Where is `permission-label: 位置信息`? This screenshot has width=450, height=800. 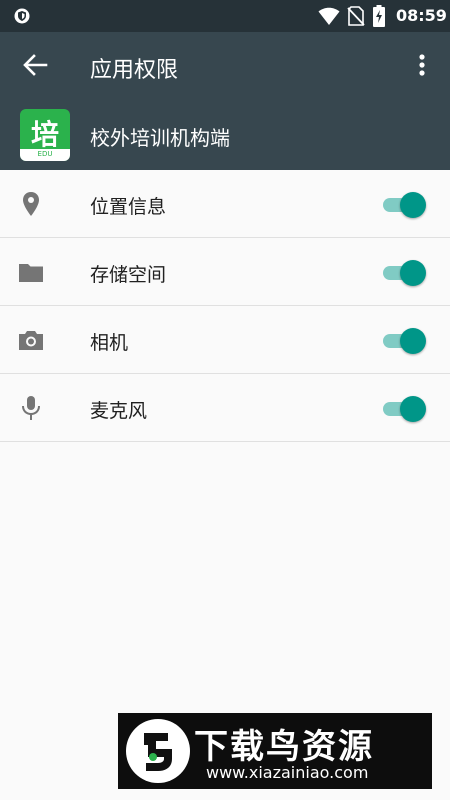
permission-label: 位置信息 is located at coordinates (128, 207).